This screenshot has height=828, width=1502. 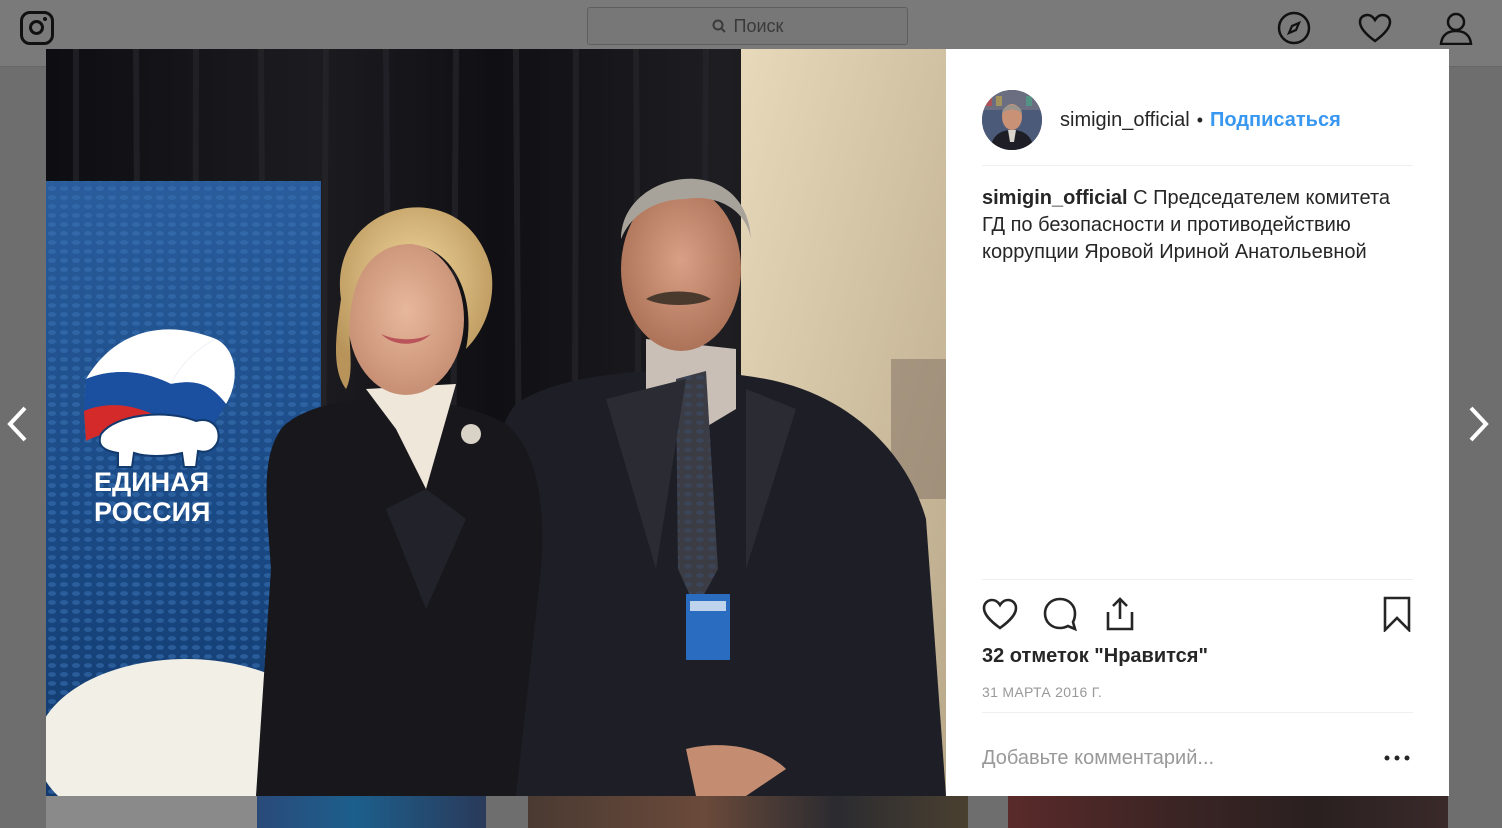 What do you see at coordinates (1479, 424) in the screenshot?
I see `next-arrow-icon` at bounding box center [1479, 424].